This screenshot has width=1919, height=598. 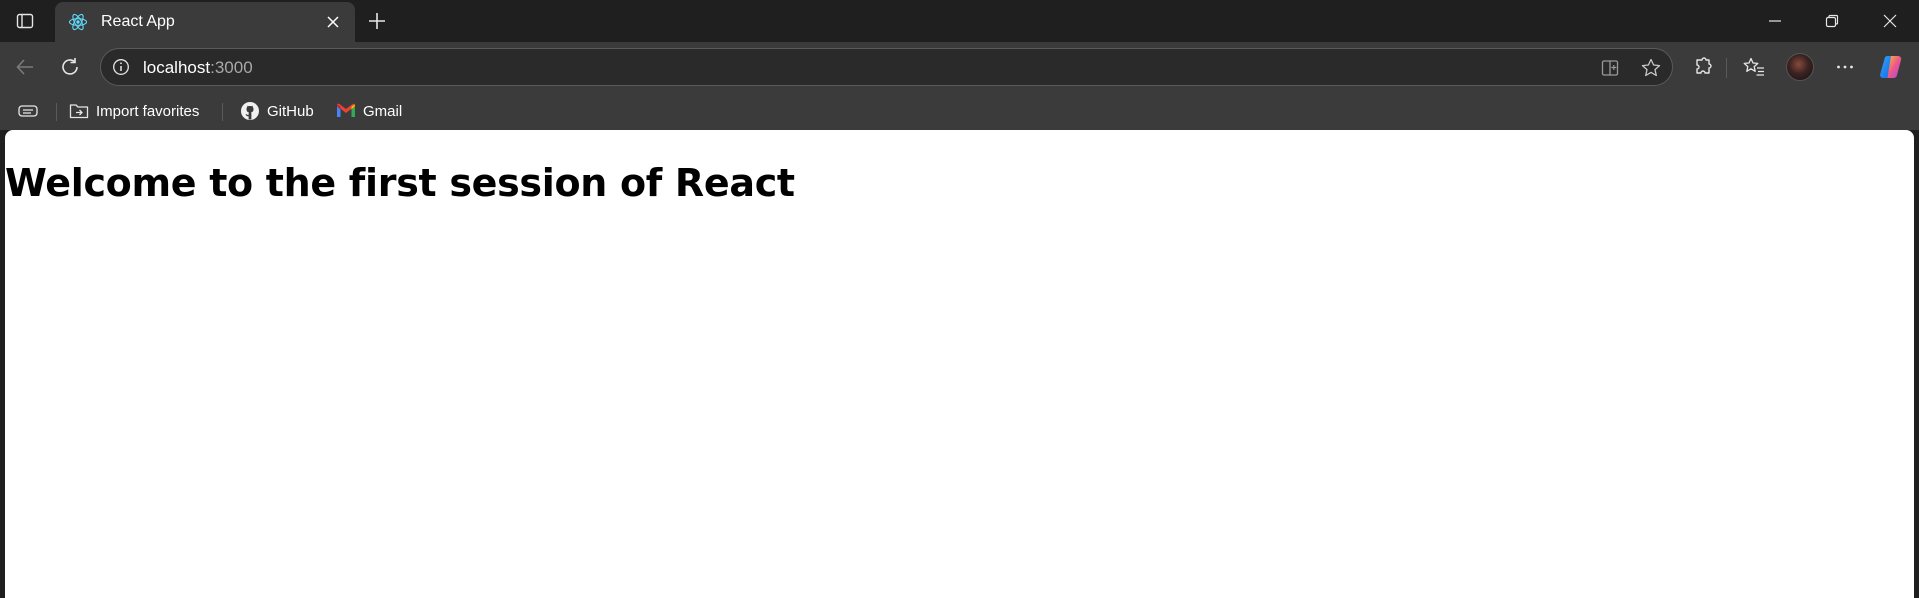 I want to click on favorites-bar: Import favorites GitHub Gmail, so click(x=959, y=111).